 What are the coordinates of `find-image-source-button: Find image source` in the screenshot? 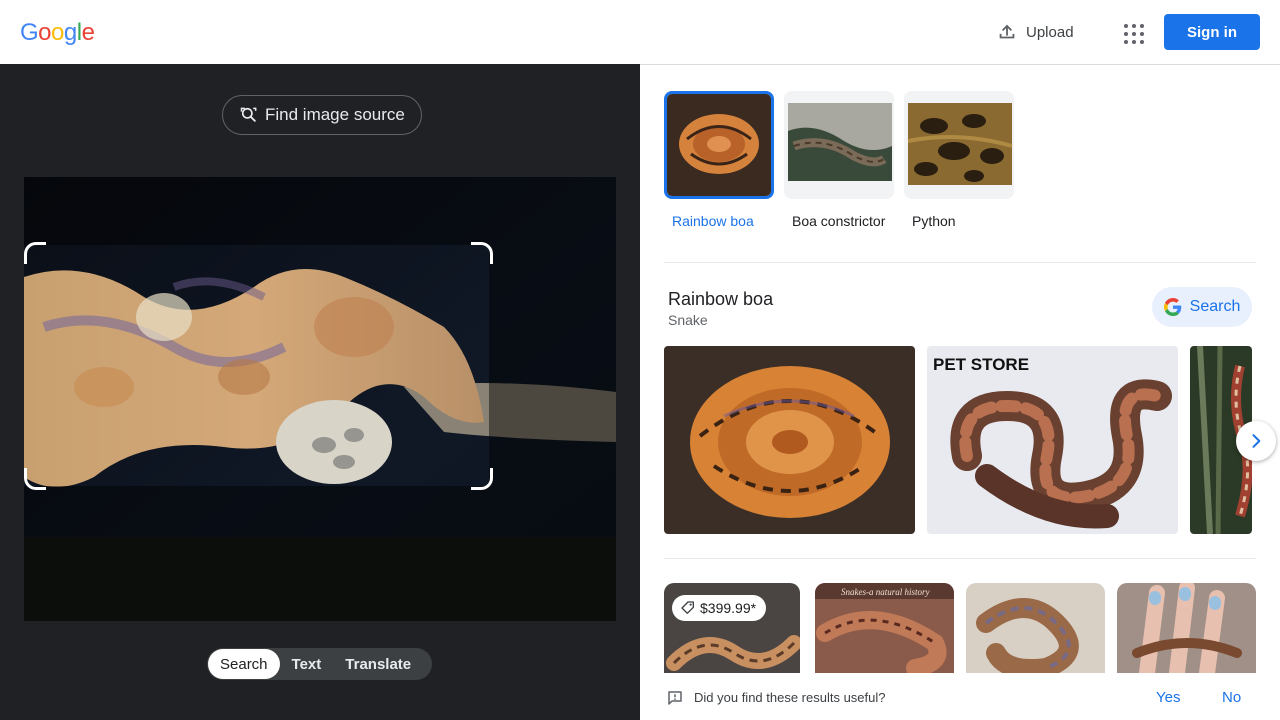 It's located at (322, 115).